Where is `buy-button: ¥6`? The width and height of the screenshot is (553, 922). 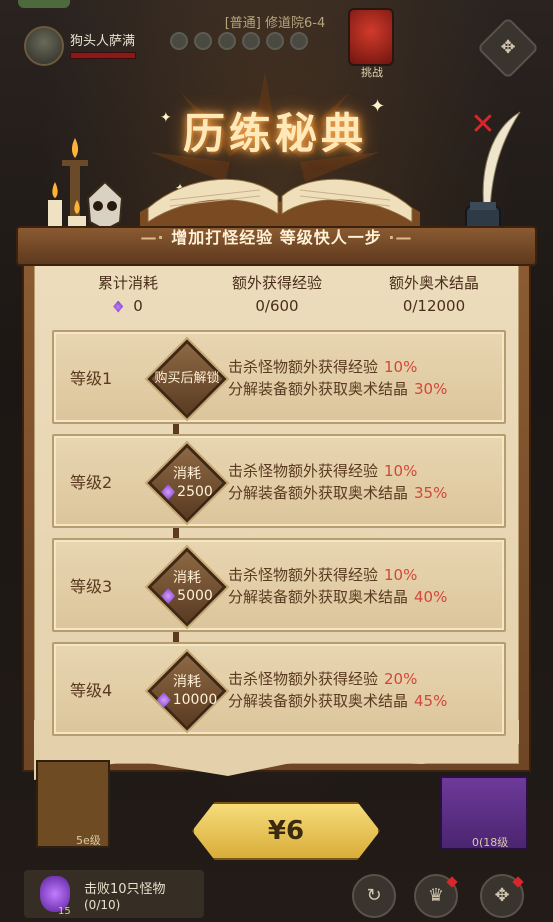 buy-button: ¥6 is located at coordinates (286, 831).